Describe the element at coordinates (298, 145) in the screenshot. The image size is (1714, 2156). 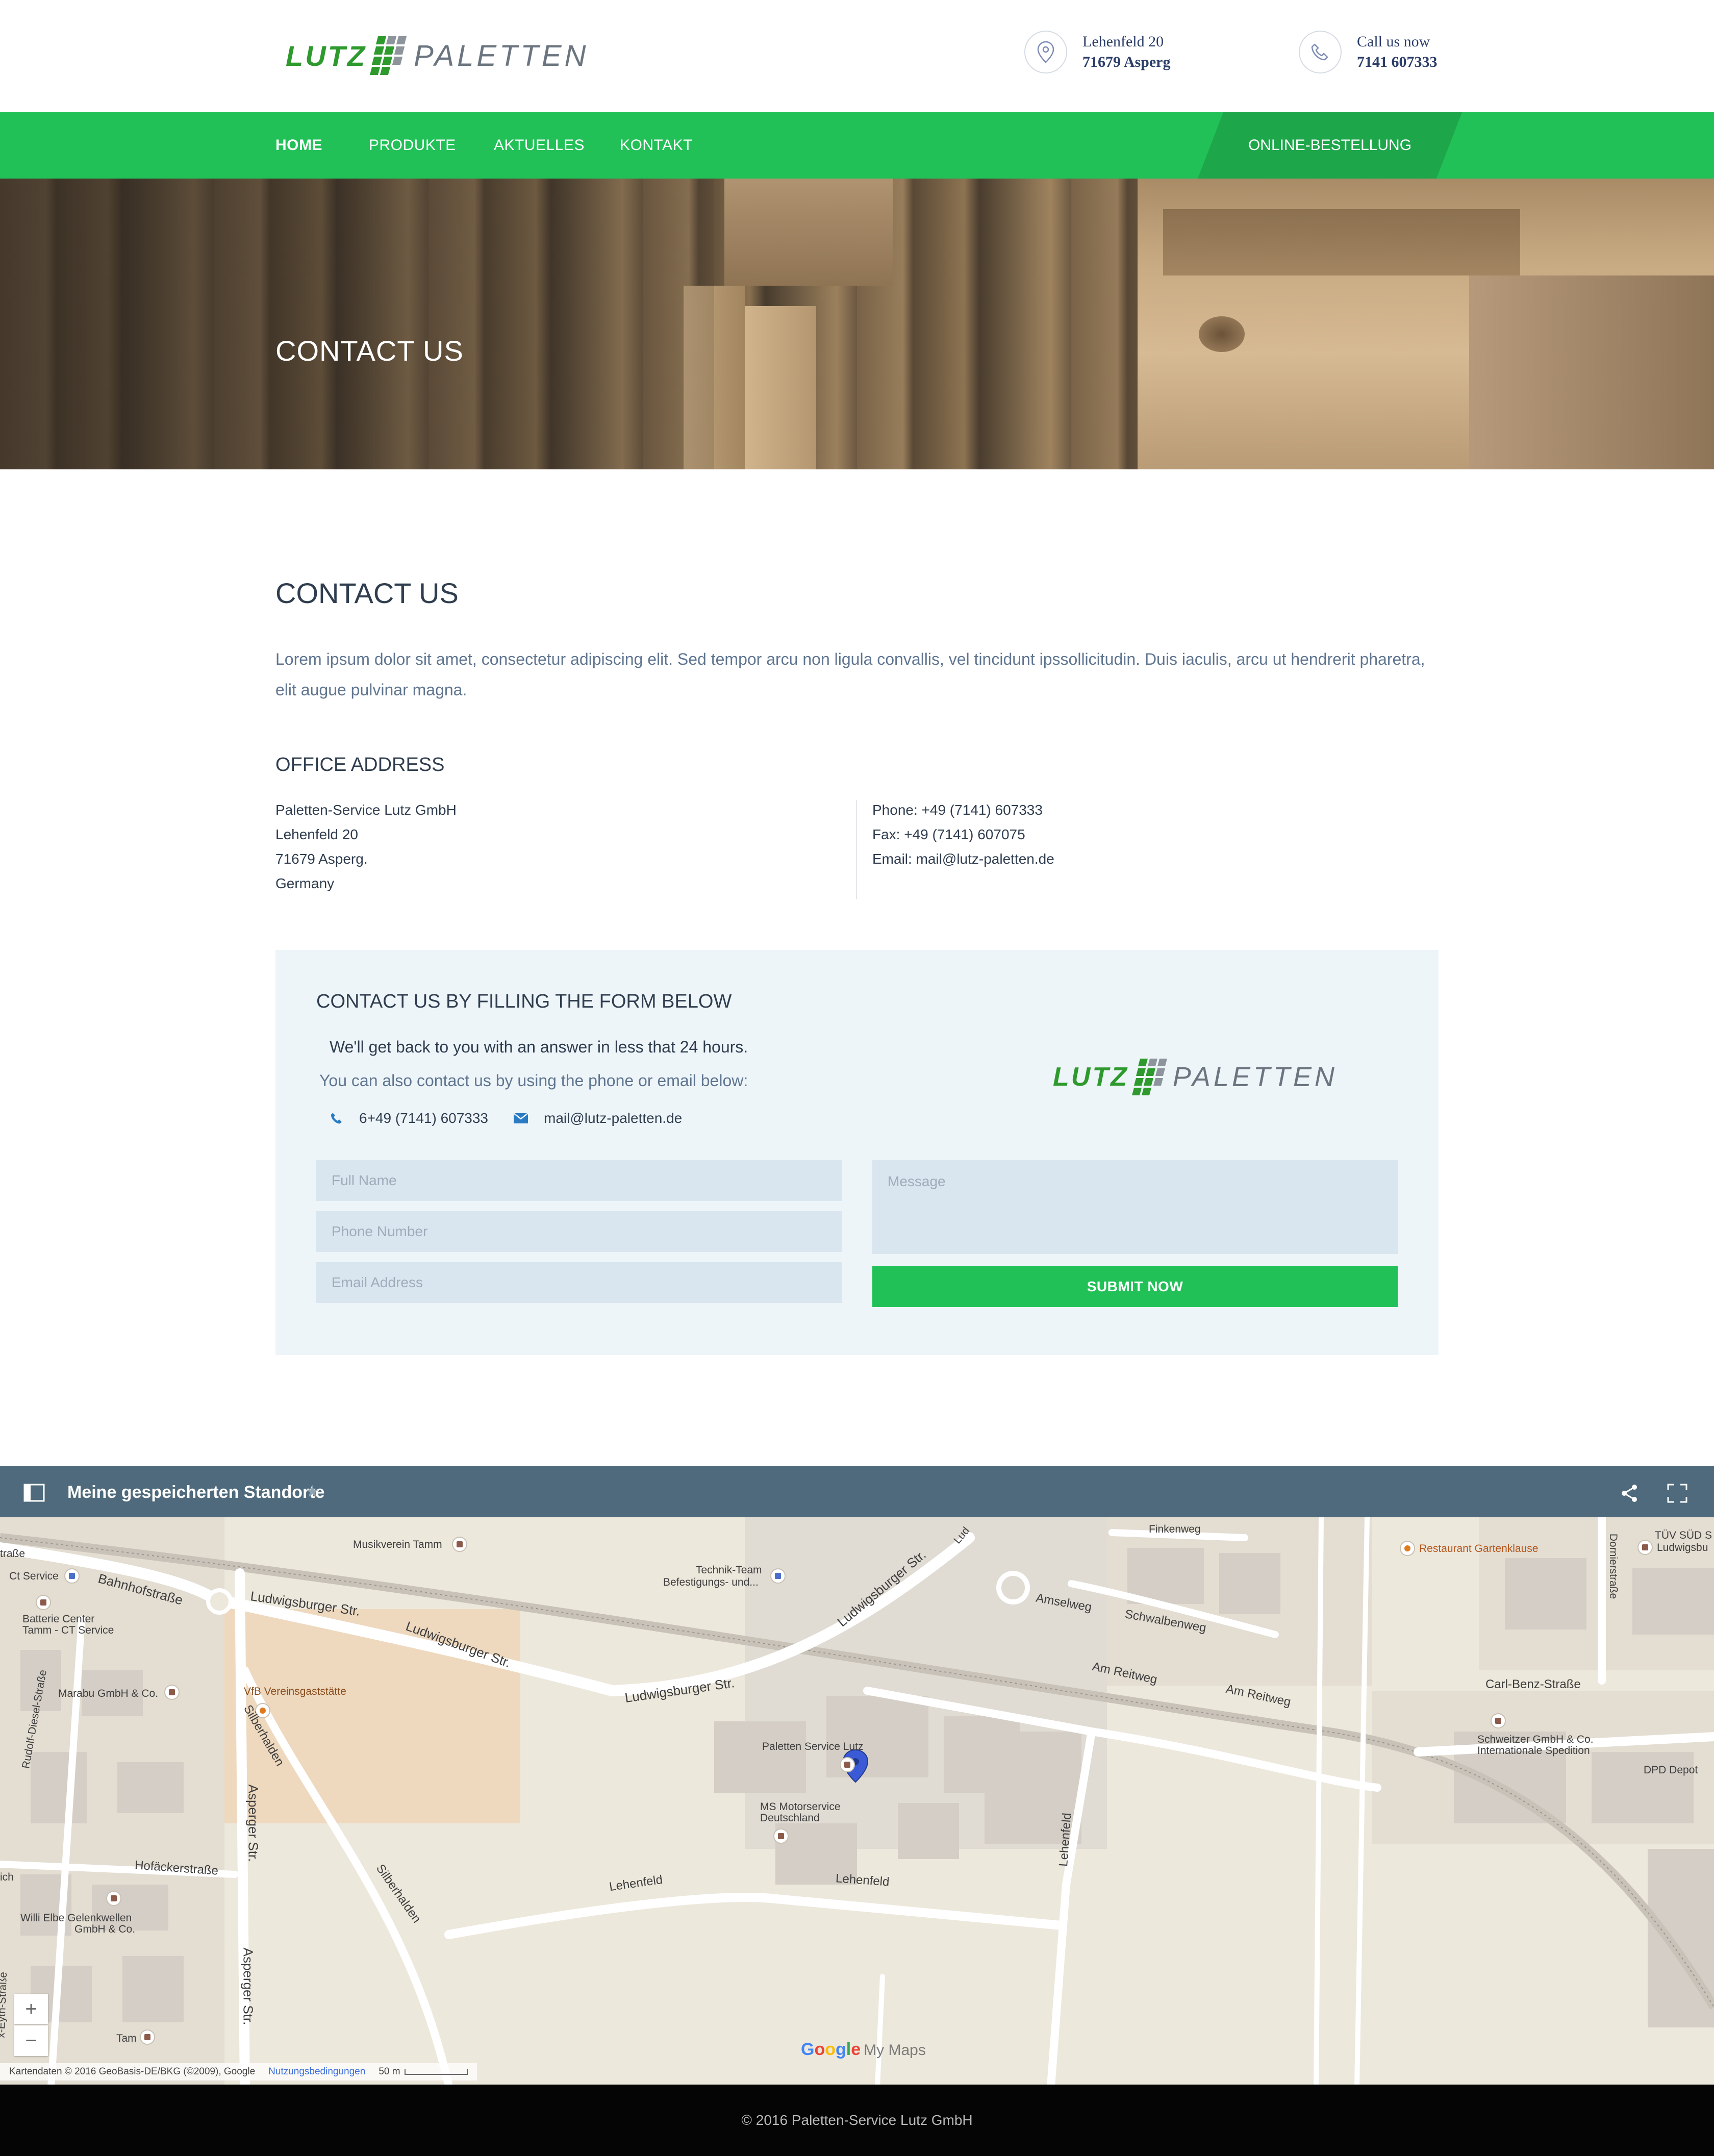
I see `nav-item-home: HOME` at that location.